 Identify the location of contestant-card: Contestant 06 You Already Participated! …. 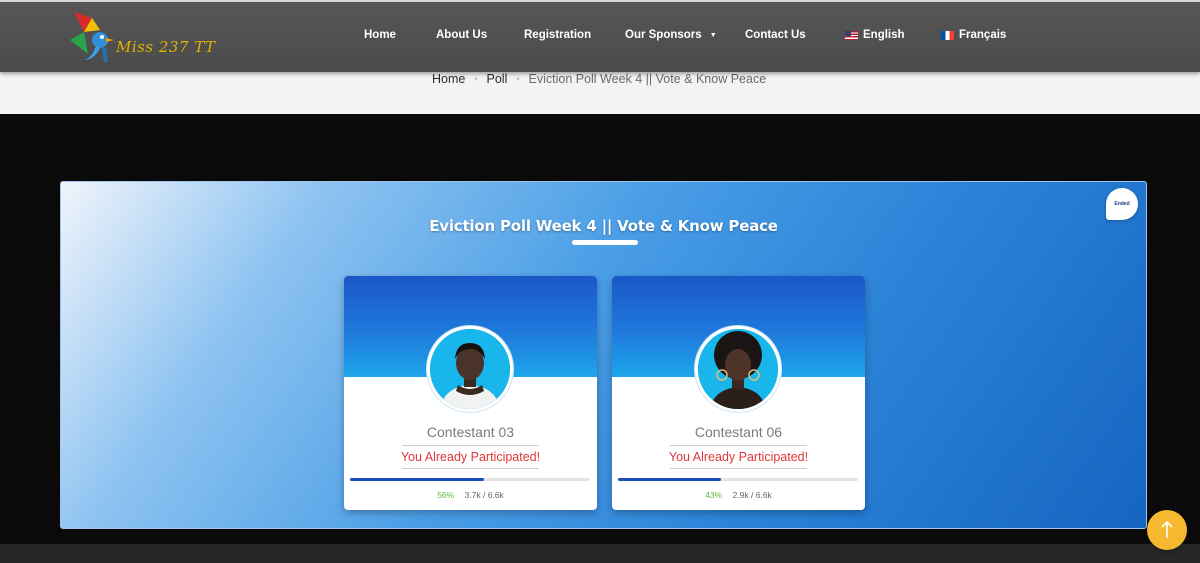
(738, 393).